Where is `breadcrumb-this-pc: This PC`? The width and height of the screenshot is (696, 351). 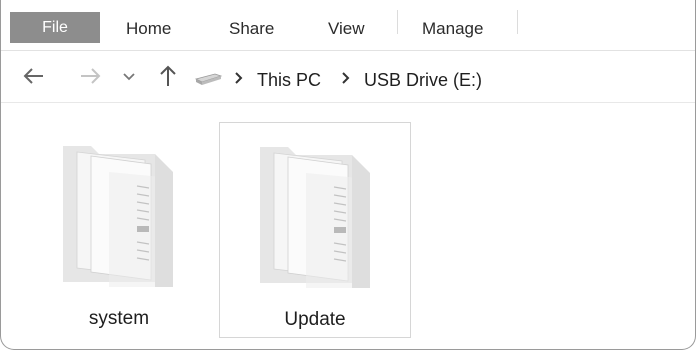 breadcrumb-this-pc: This PC is located at coordinates (289, 80).